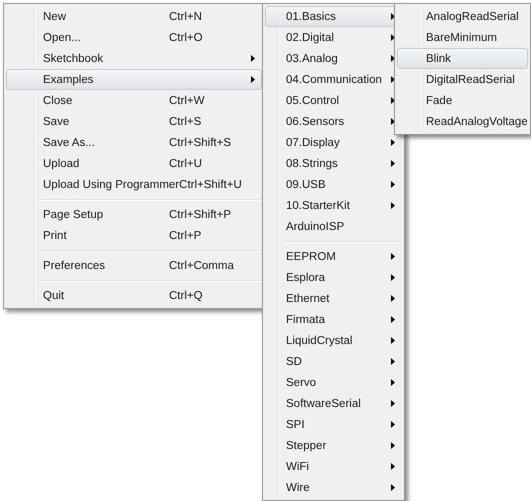 The width and height of the screenshot is (531, 501). Describe the element at coordinates (134, 16) in the screenshot. I see `menu-item: New Ctrl+N` at that location.